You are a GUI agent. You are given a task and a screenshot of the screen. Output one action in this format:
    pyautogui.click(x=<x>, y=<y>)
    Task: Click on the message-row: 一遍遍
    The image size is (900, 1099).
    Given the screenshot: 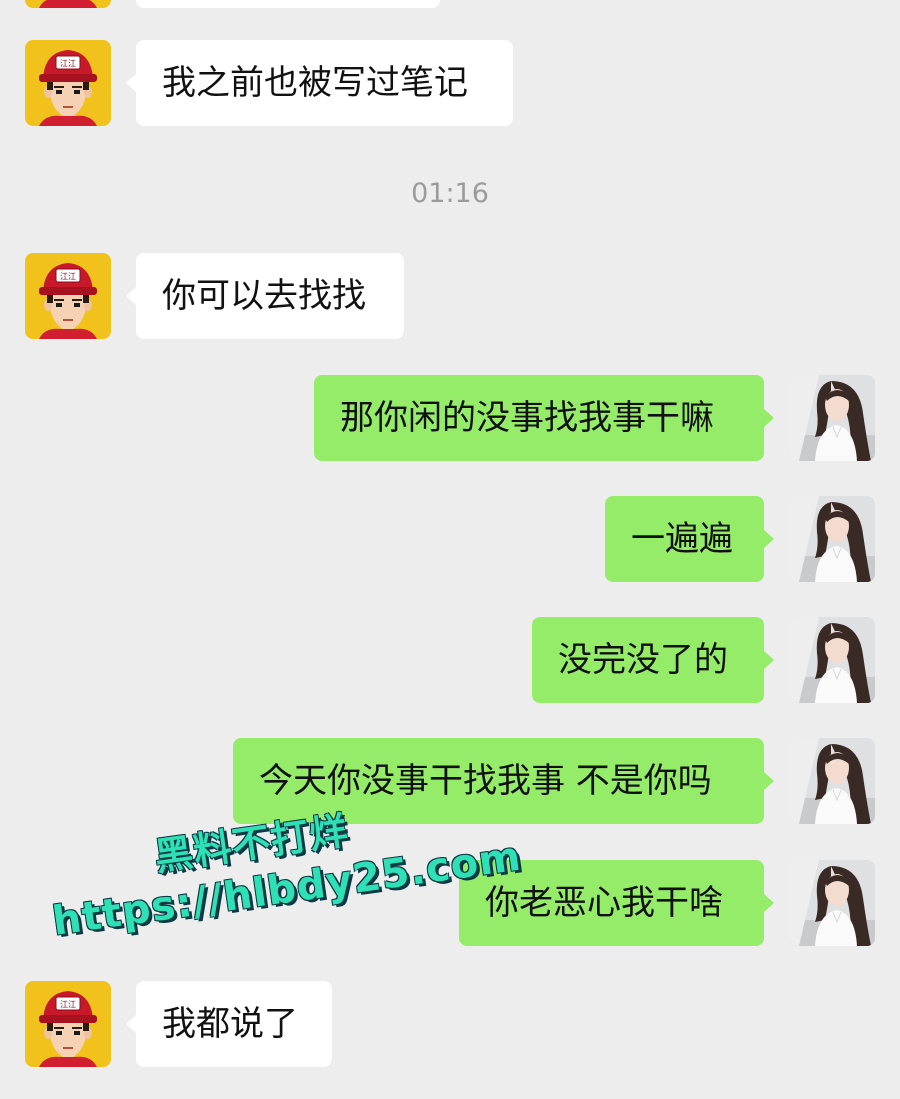 What is the action you would take?
    pyautogui.click(x=450, y=539)
    